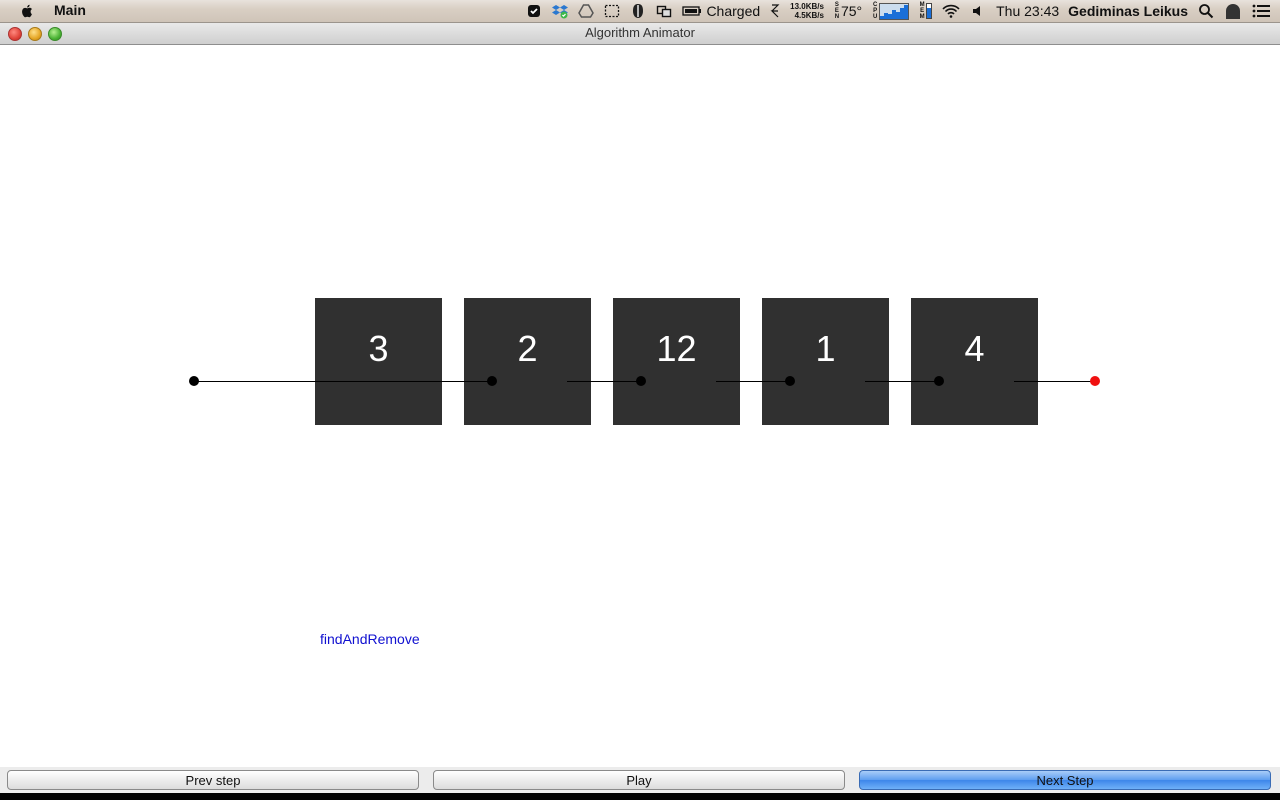 The image size is (1280, 800). Describe the element at coordinates (27, 11) in the screenshot. I see `apple-menu-icon` at that location.